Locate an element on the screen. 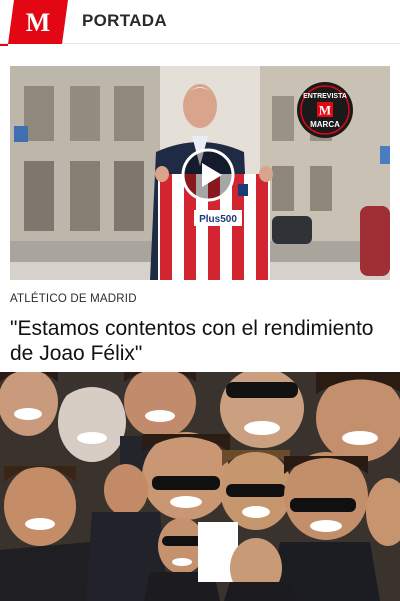  section-title: PORTADA is located at coordinates (124, 20).